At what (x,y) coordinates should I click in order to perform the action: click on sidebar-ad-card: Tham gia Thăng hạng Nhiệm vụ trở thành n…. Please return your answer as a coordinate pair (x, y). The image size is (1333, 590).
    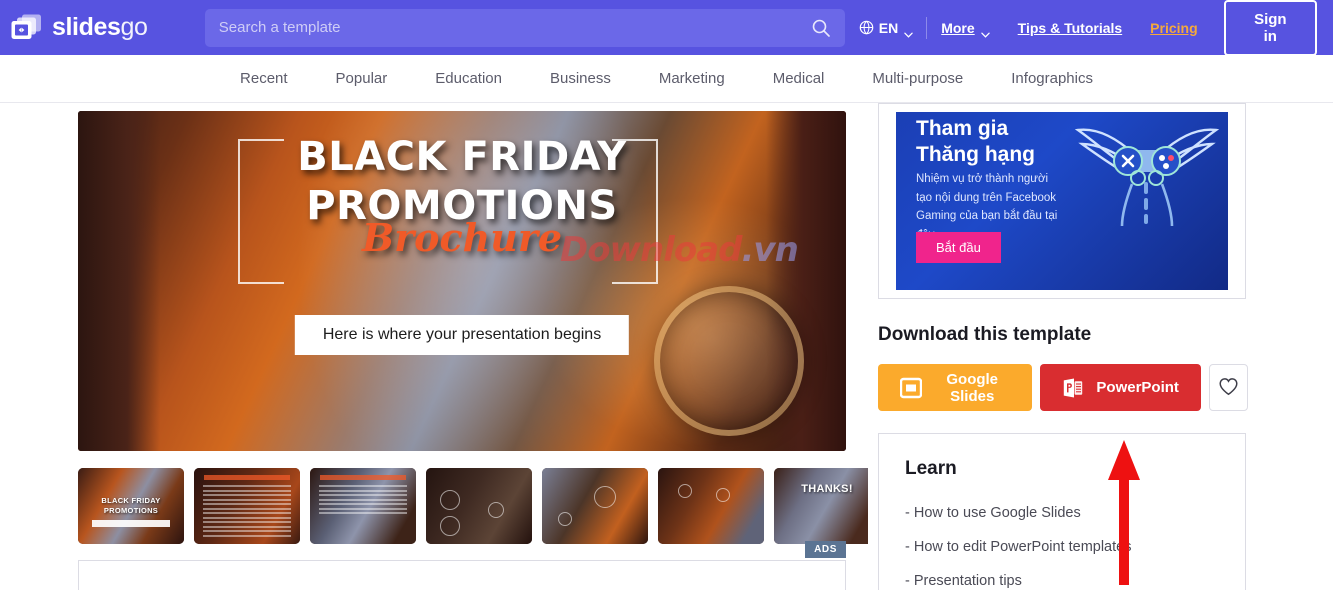
    Looking at the image, I should click on (1062, 201).